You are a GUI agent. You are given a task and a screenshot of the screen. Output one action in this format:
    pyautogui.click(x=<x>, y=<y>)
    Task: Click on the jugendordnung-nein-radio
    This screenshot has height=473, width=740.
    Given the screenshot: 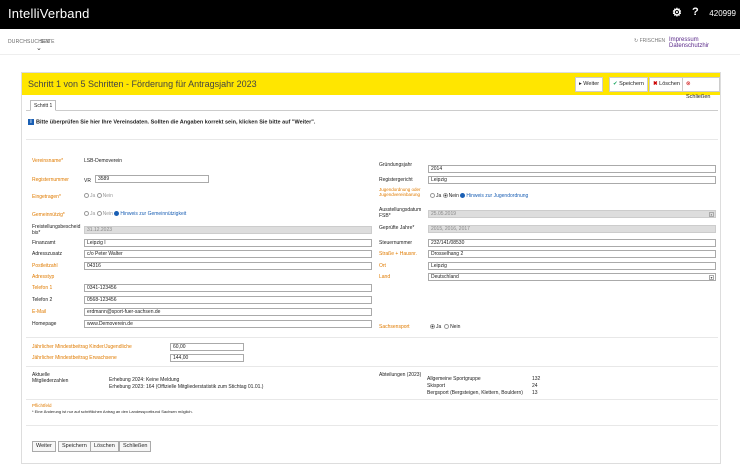 What is the action you would take?
    pyautogui.click(x=445, y=196)
    